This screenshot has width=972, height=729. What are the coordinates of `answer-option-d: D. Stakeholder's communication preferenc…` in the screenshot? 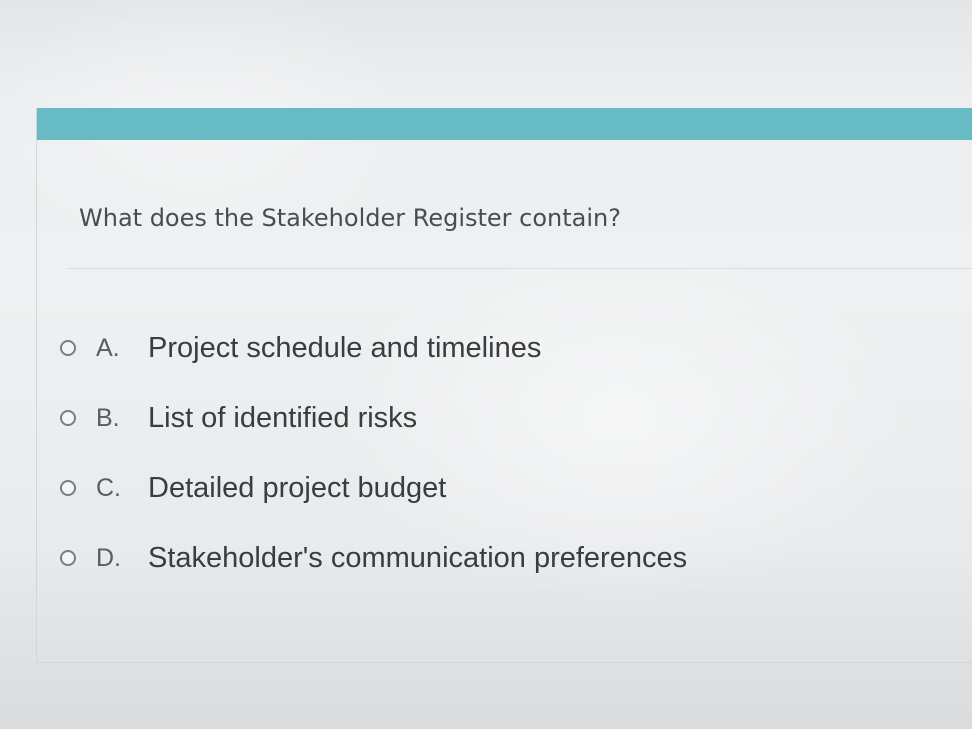 It's located at (373, 558).